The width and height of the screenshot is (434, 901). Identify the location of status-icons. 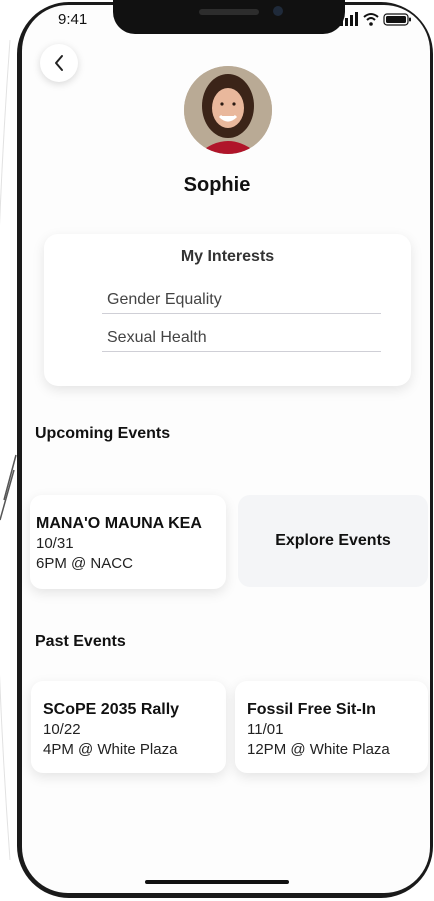
(375, 19).